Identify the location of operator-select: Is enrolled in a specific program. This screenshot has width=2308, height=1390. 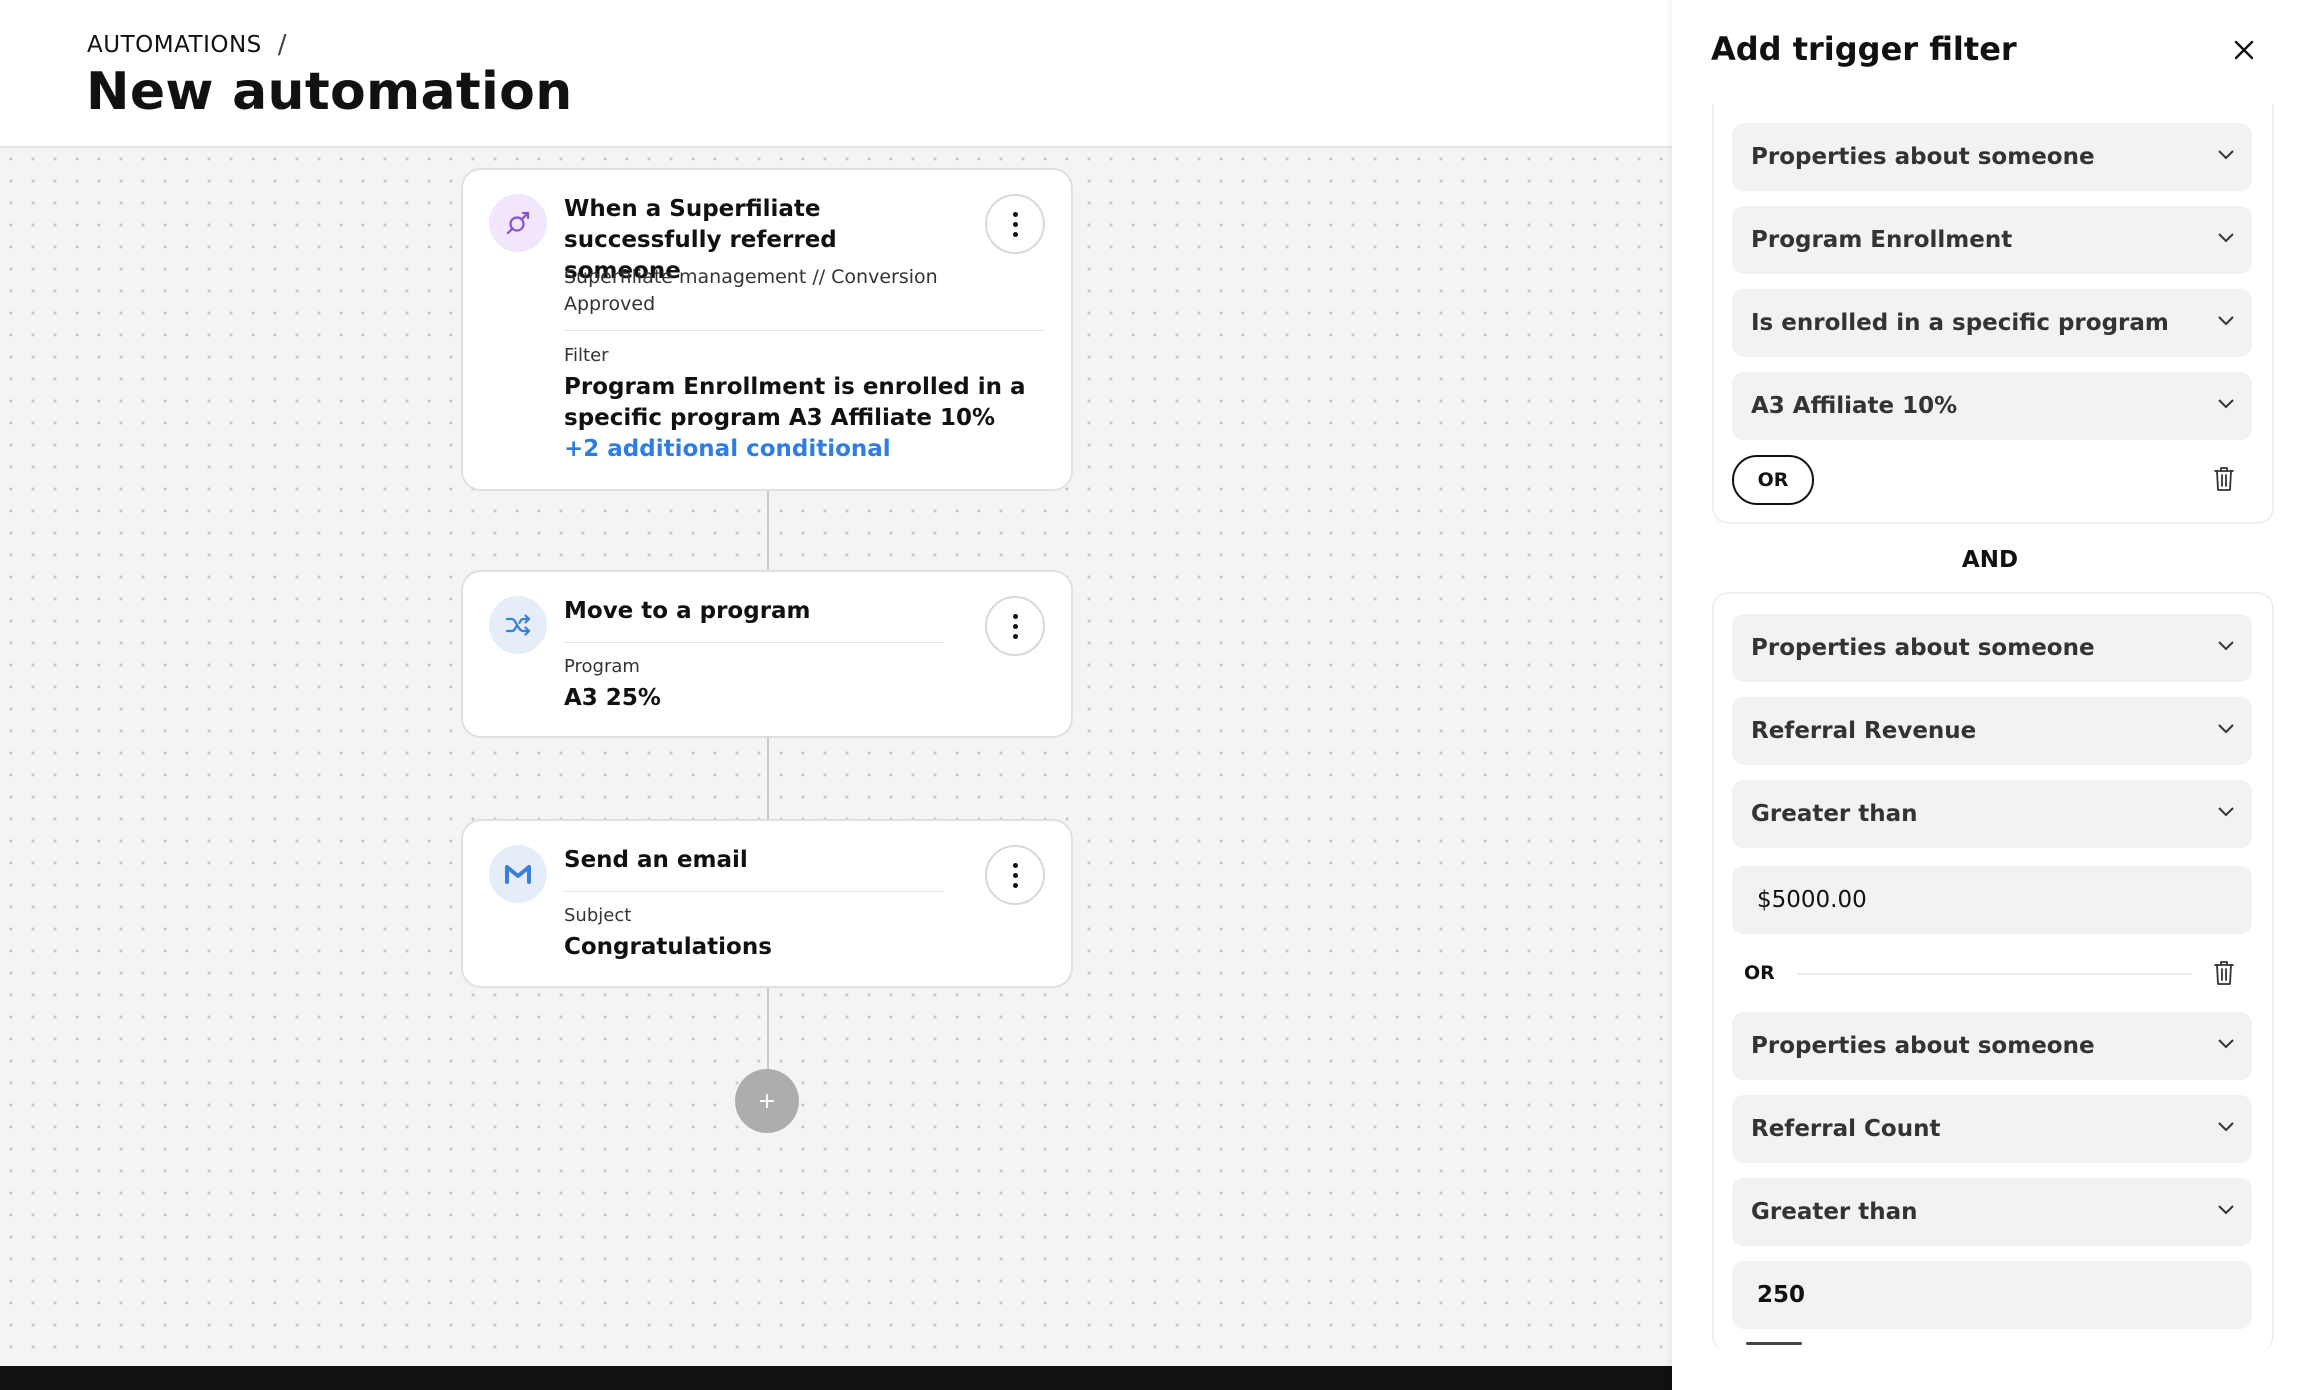
(1992, 323).